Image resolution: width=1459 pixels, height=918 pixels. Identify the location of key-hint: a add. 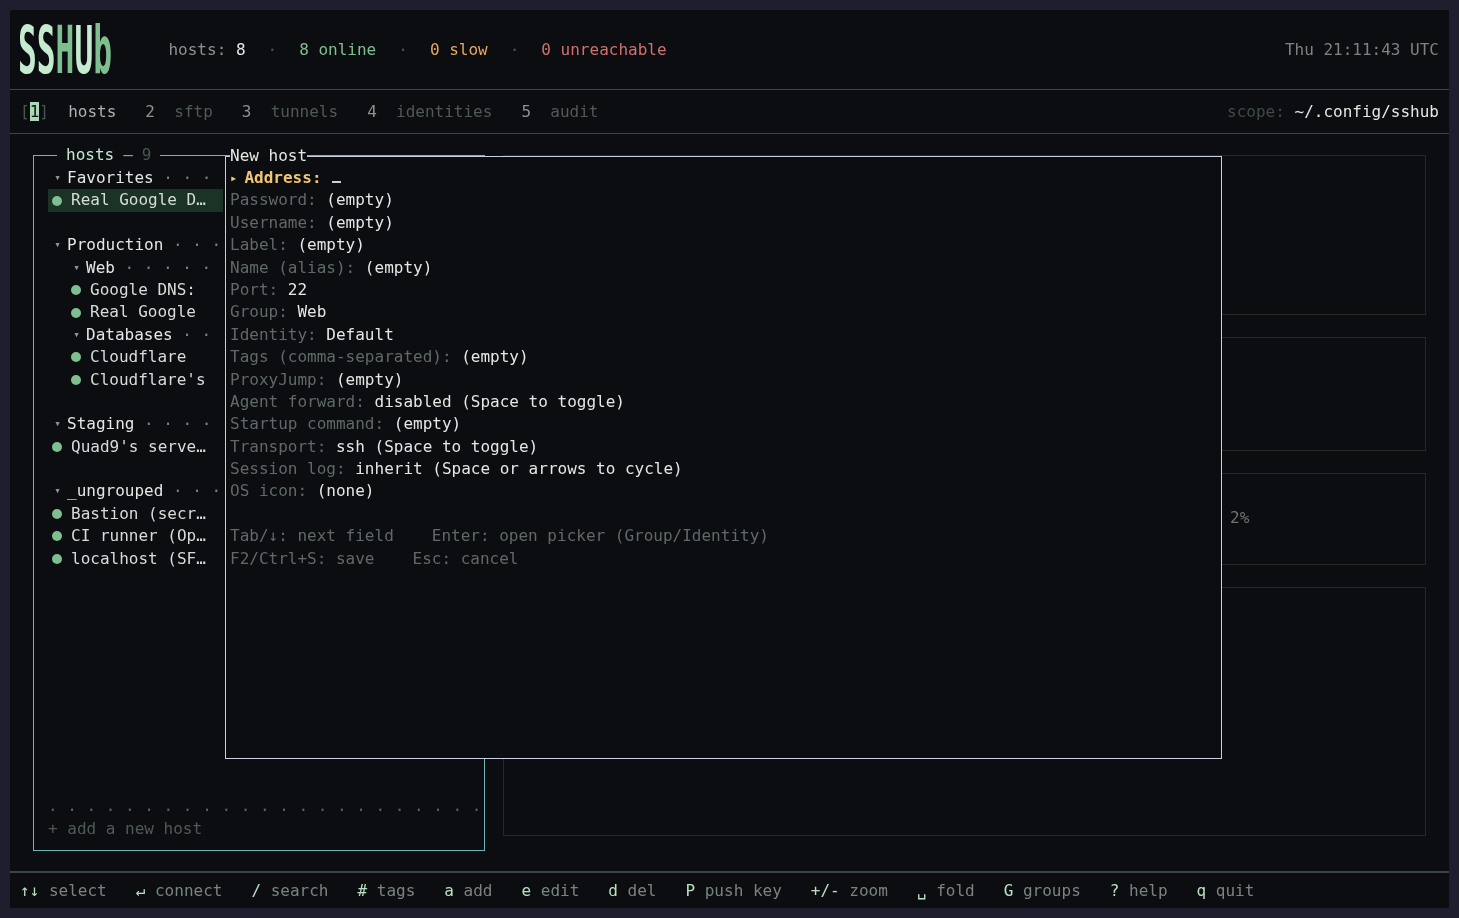
(468, 890).